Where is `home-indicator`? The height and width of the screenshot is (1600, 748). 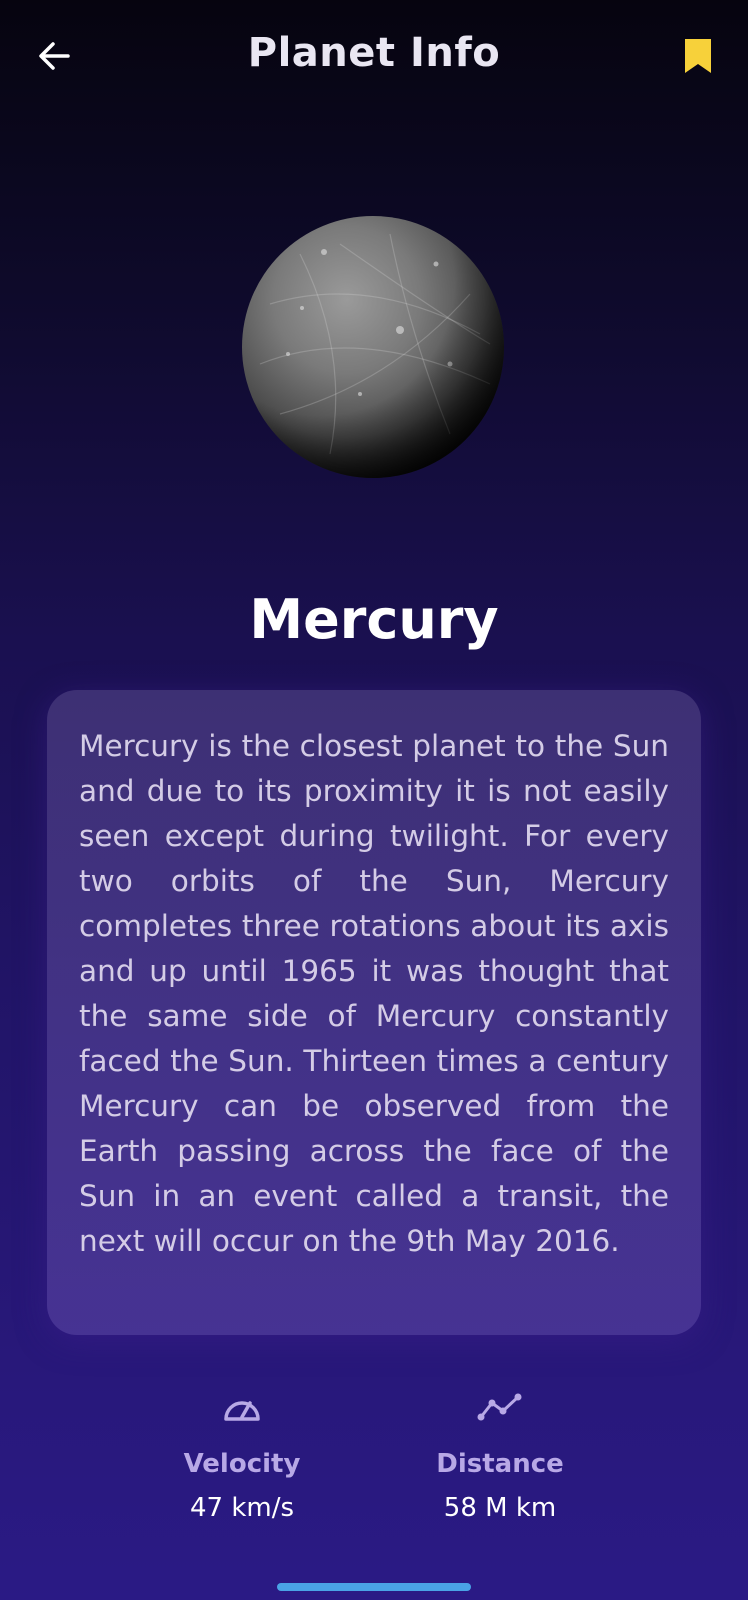 home-indicator is located at coordinates (374, 1587).